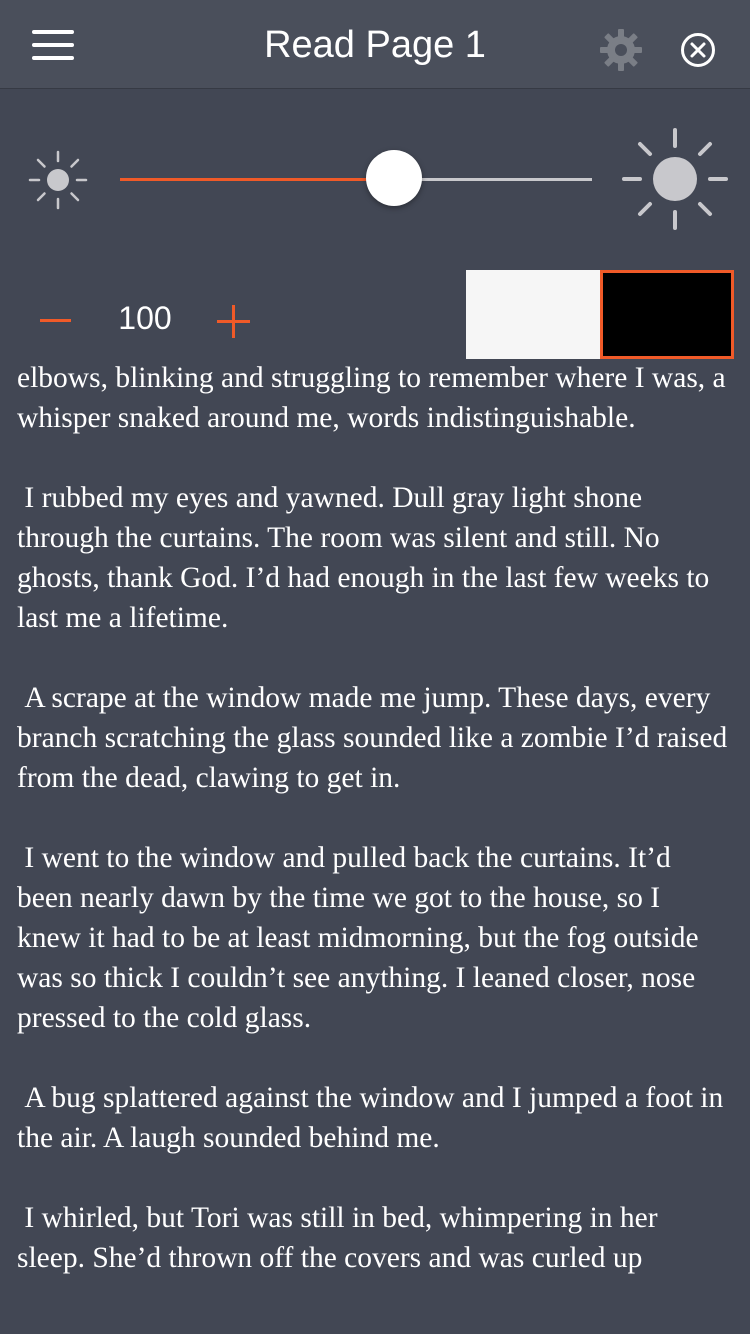 The image size is (750, 1334). Describe the element at coordinates (145, 318) in the screenshot. I see `font-size-value: 100` at that location.